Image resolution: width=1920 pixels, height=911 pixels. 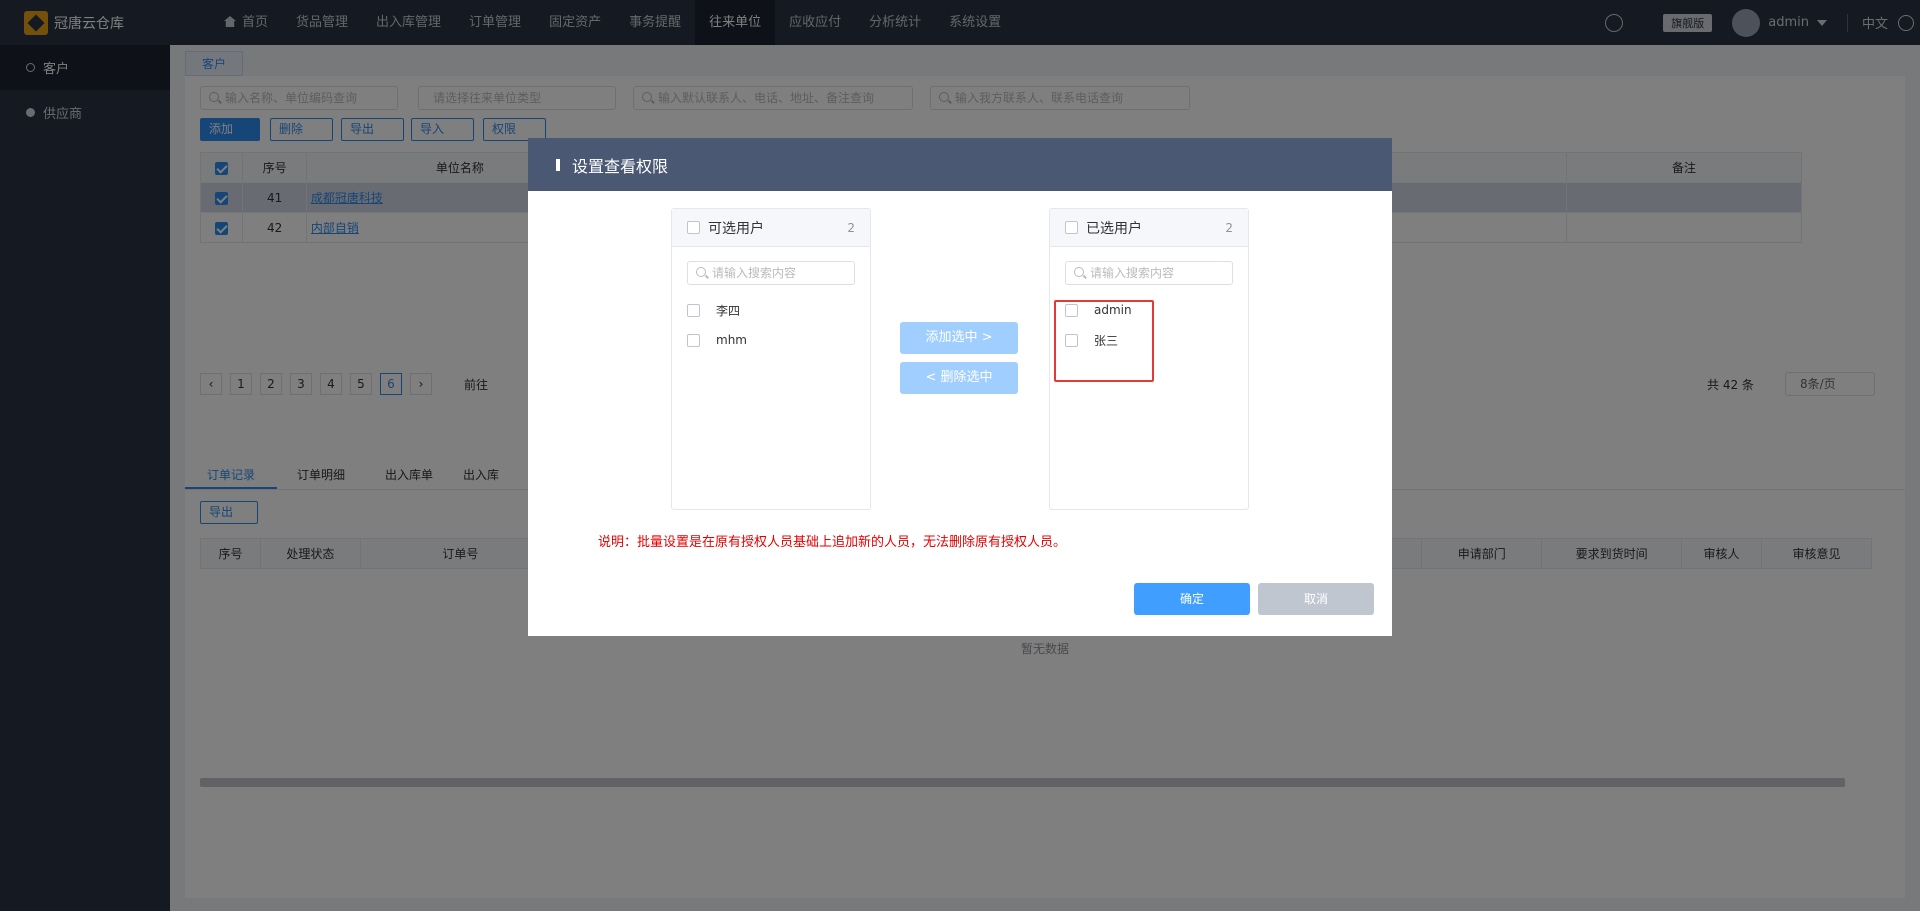 I want to click on available-users-count: 2, so click(x=851, y=227).